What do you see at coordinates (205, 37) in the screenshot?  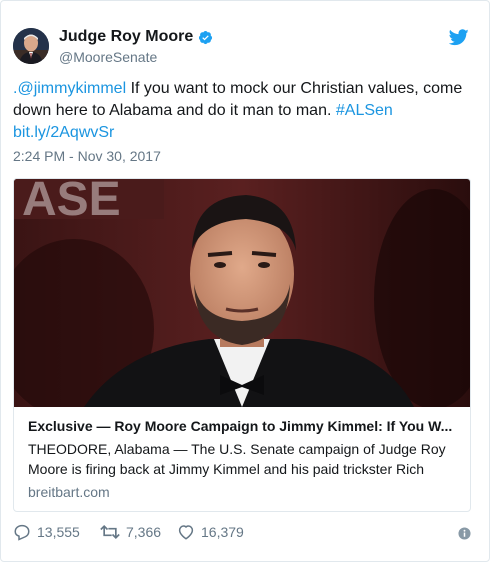 I see `verified-badge-icon` at bounding box center [205, 37].